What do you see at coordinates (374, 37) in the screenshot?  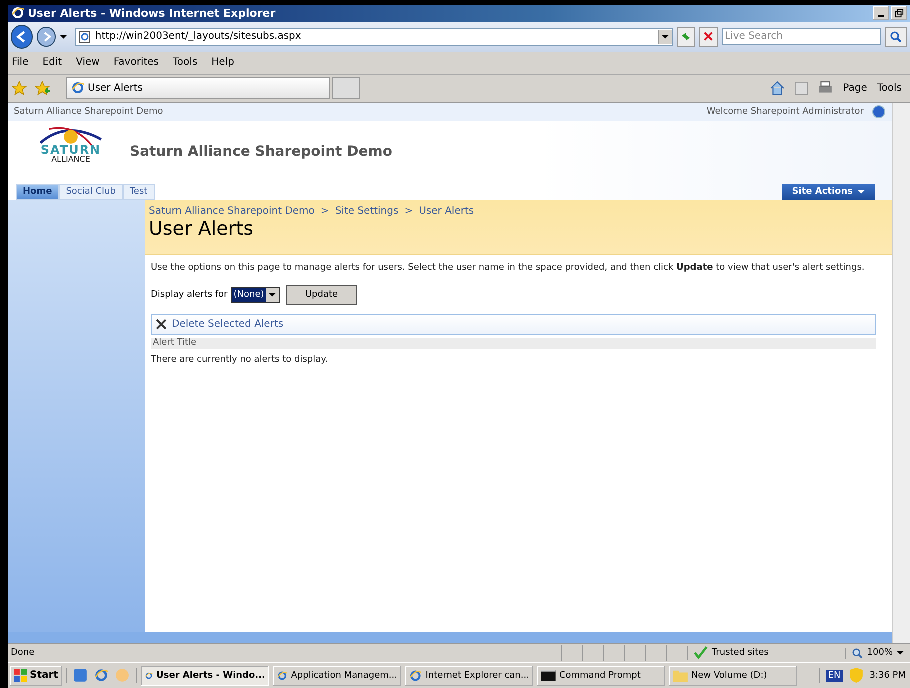 I see `address-field: http://win2003ent/_layouts/sitesubs.aspx` at bounding box center [374, 37].